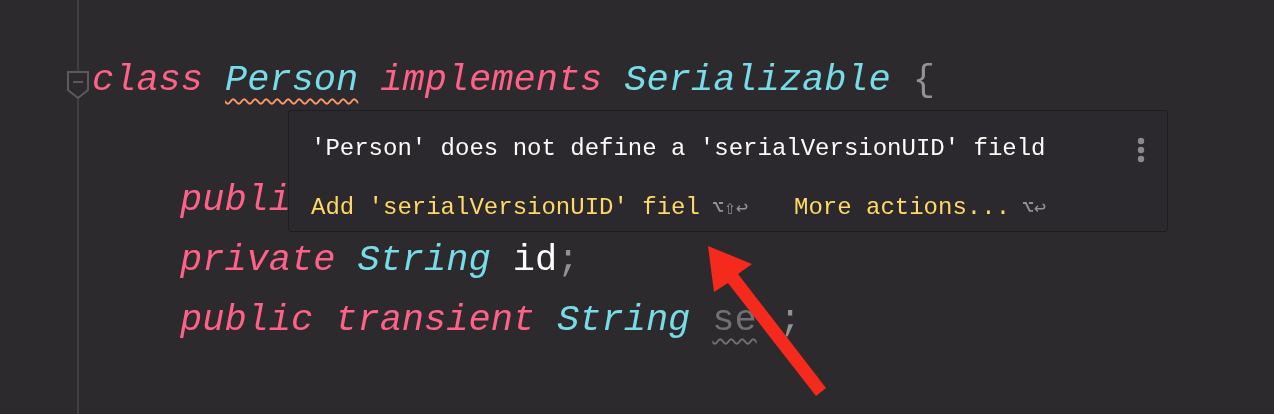 The width and height of the screenshot is (1274, 414). I want to click on keyword-token: class, so click(148, 80).